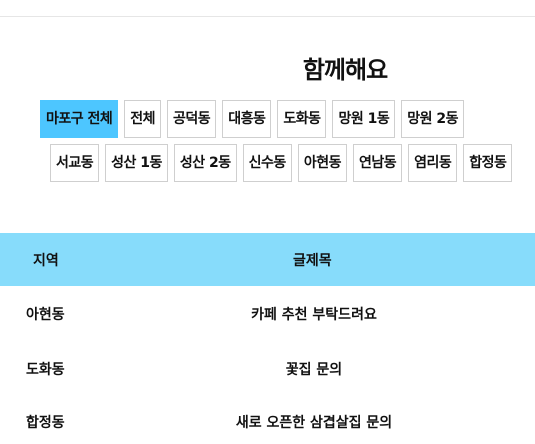  I want to click on filter-chip-seogyo: 서교동, so click(75, 163).